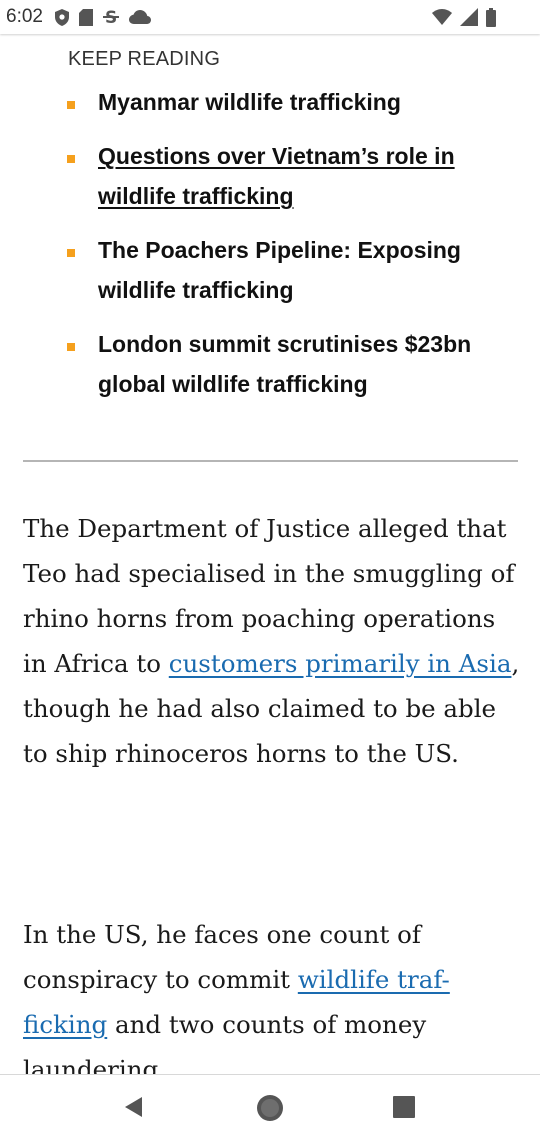 This screenshot has width=540, height=1141. I want to click on related-link-myanmar: Myanmar wildlife trafficking, so click(303, 102).